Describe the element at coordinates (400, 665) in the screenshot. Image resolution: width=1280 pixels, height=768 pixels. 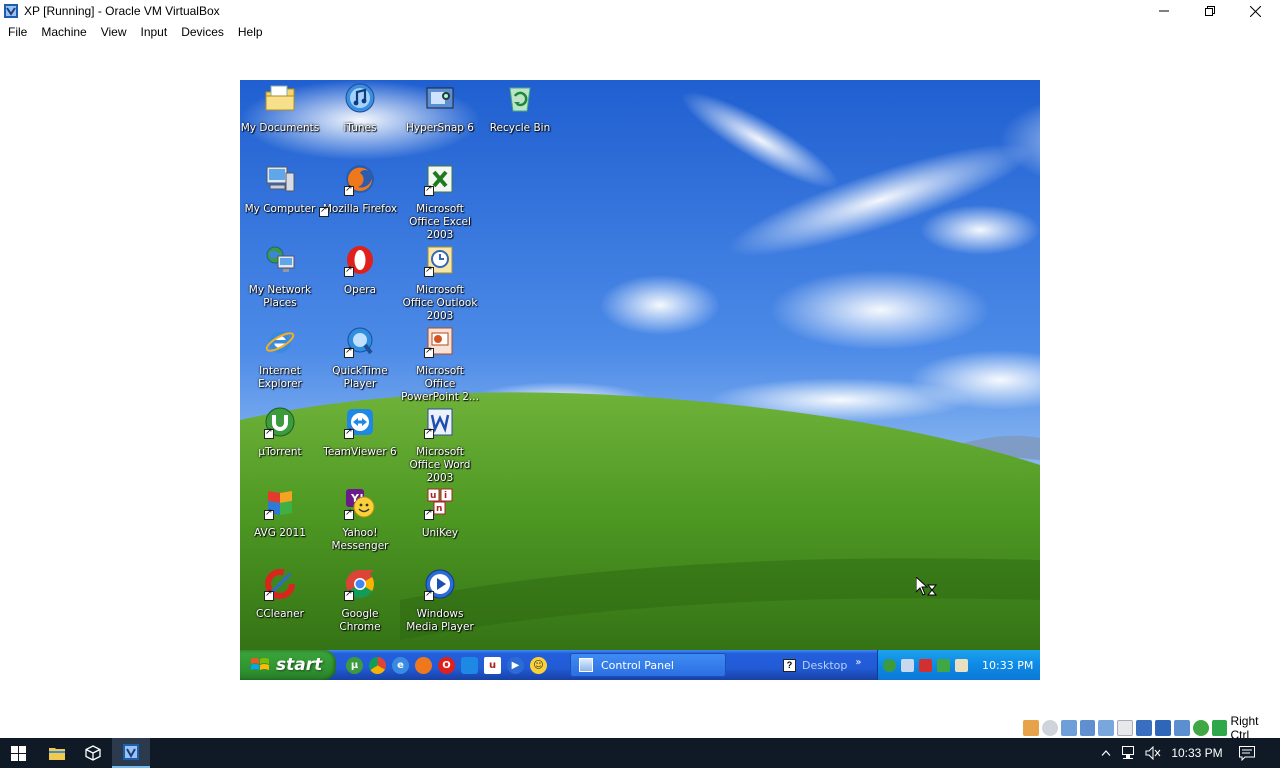
I see `ql-ie-icon: e` at that location.